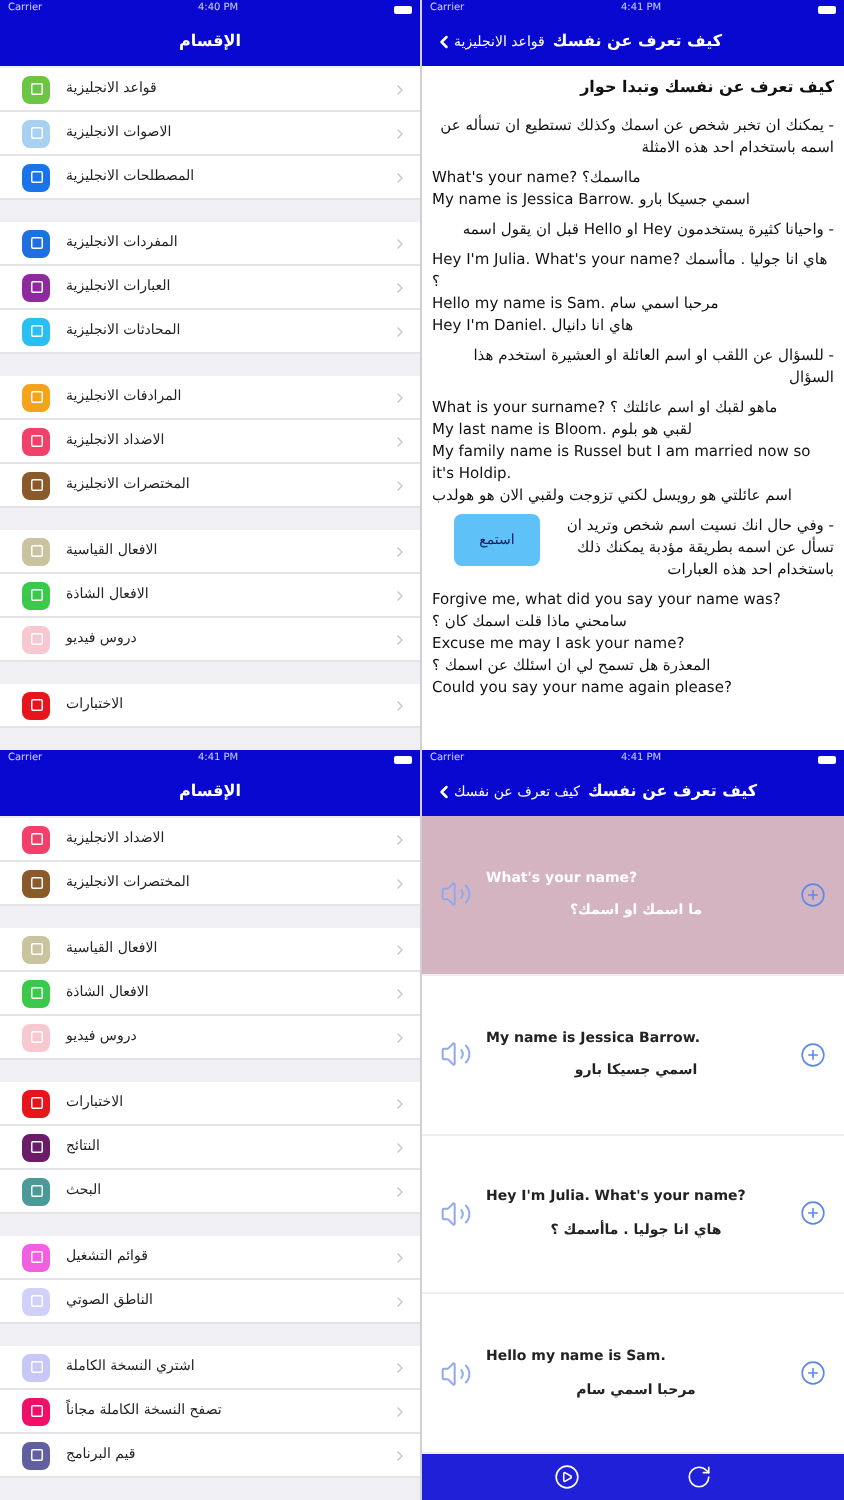  What do you see at coordinates (567, 1477) in the screenshot?
I see `play-icon` at bounding box center [567, 1477].